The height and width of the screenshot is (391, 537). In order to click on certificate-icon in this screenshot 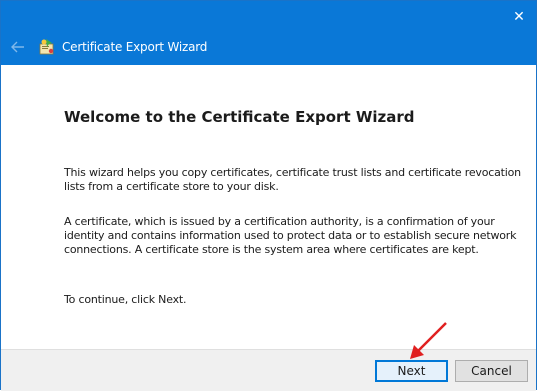, I will do `click(46, 47)`.